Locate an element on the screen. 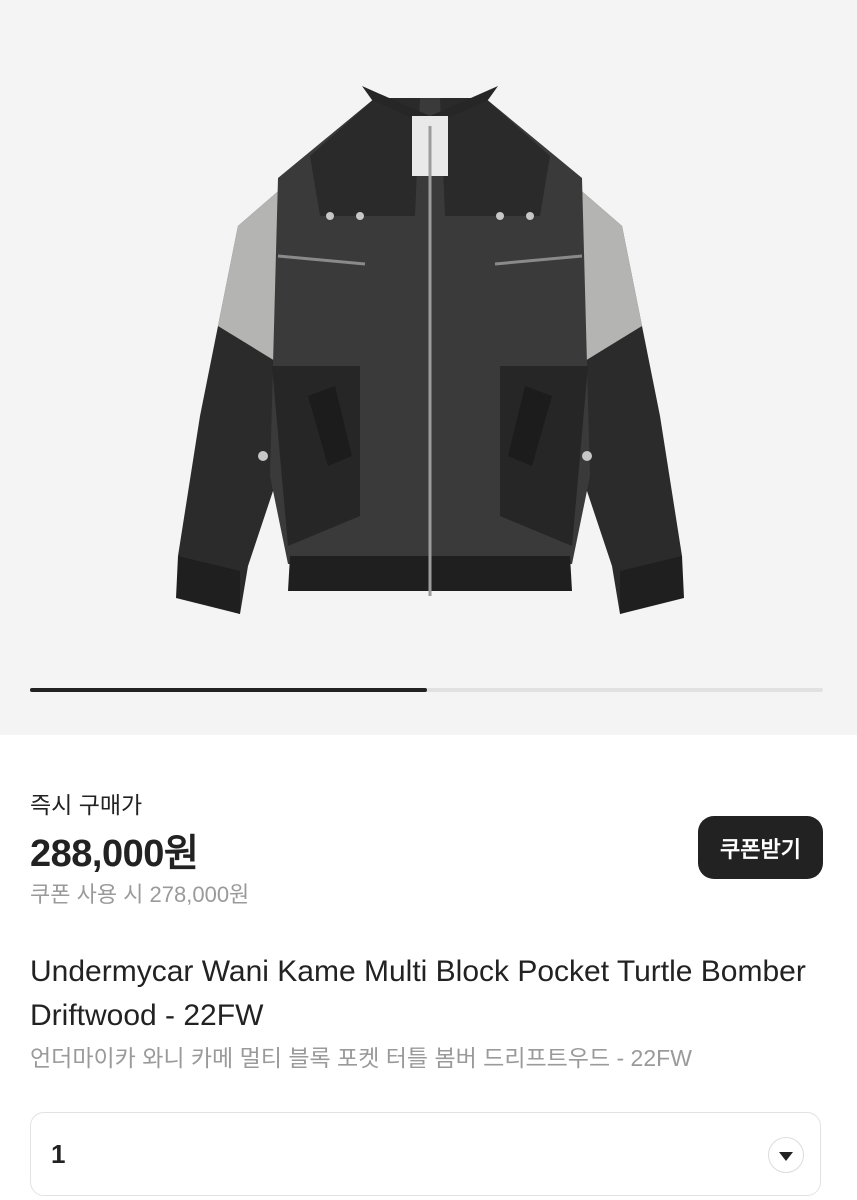  price: 288,000원 is located at coordinates (114, 854).